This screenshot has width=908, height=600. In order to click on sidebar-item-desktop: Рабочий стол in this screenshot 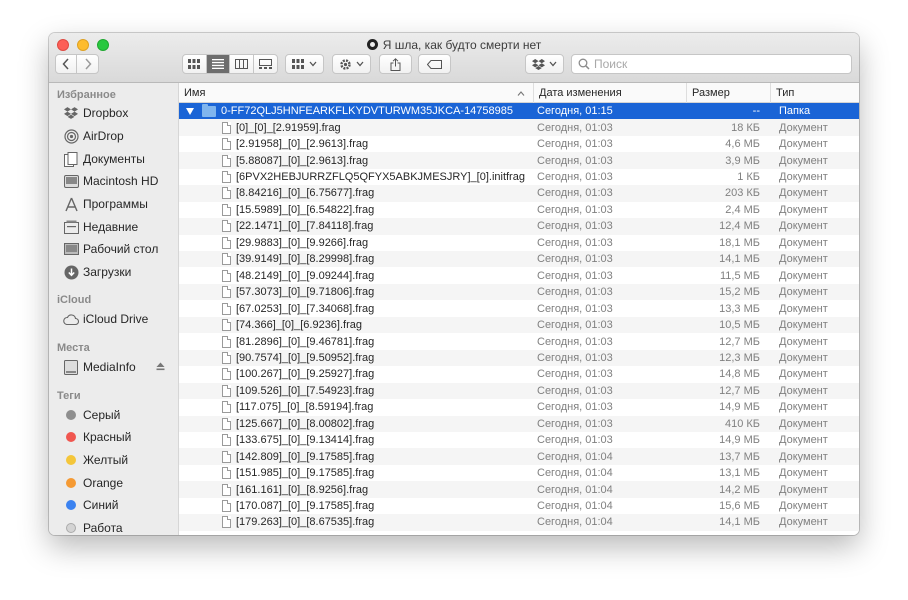, I will do `click(110, 249)`.